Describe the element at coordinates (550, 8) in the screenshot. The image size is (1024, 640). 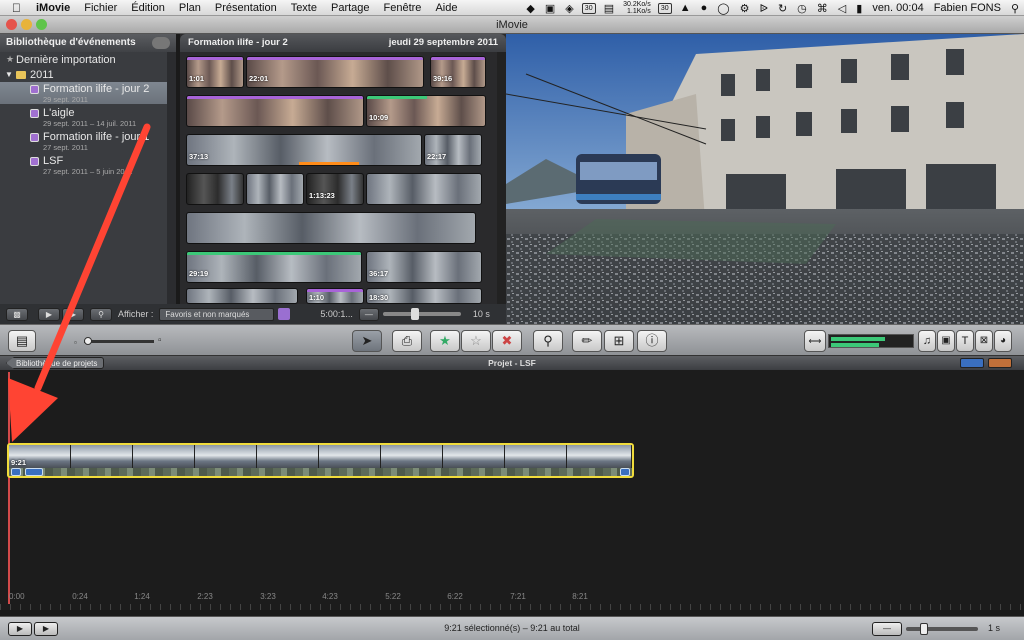
I see `monitor-icon: ▣` at that location.